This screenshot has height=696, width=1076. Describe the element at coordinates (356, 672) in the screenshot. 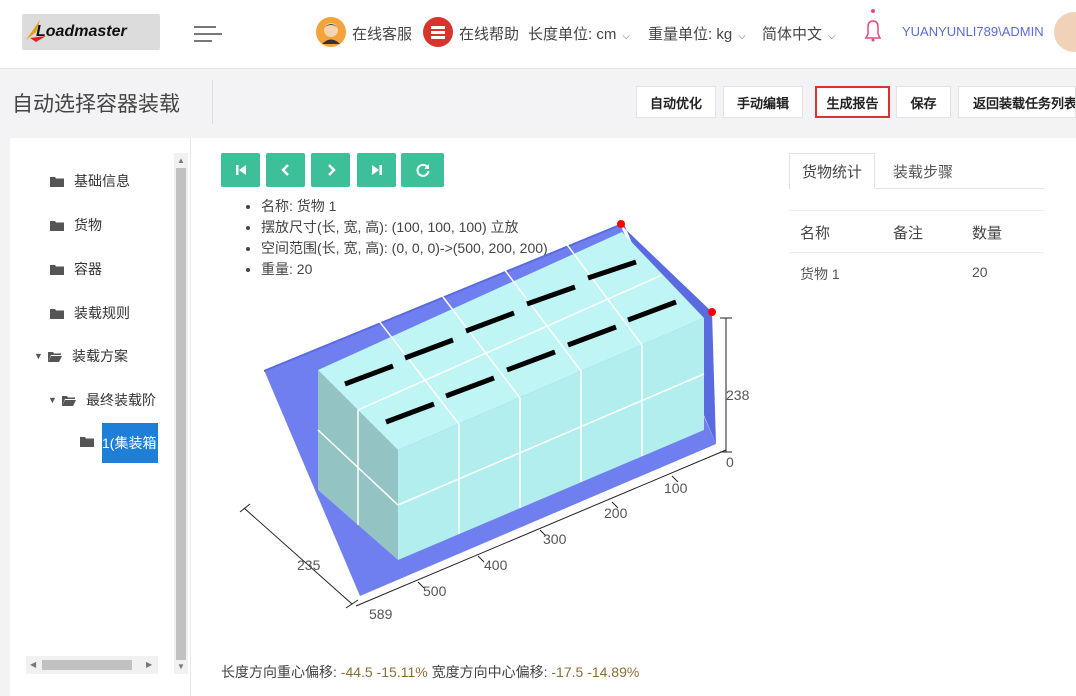

I see `length-offset-value: -44.5` at that location.